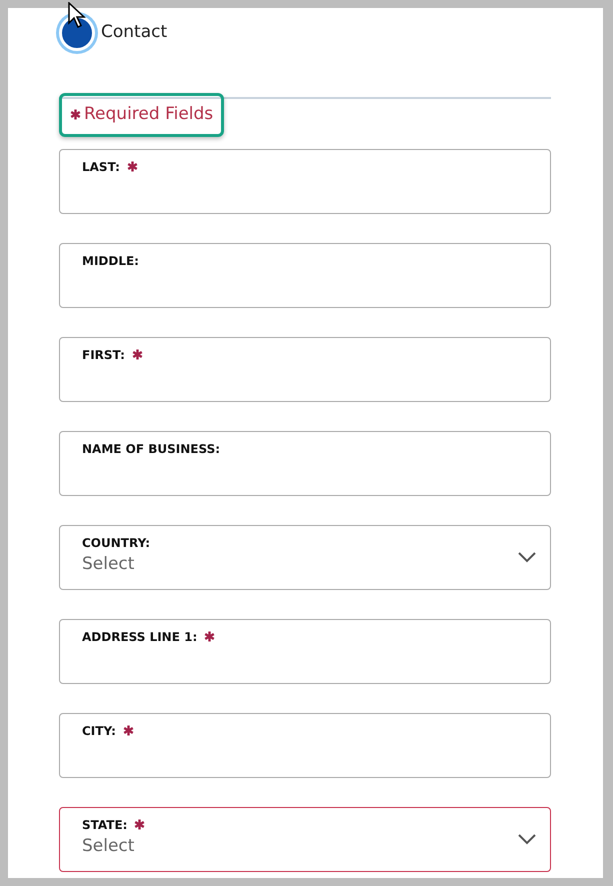 The width and height of the screenshot is (613, 886). What do you see at coordinates (105, 825) in the screenshot?
I see `field-label: STATE:` at bounding box center [105, 825].